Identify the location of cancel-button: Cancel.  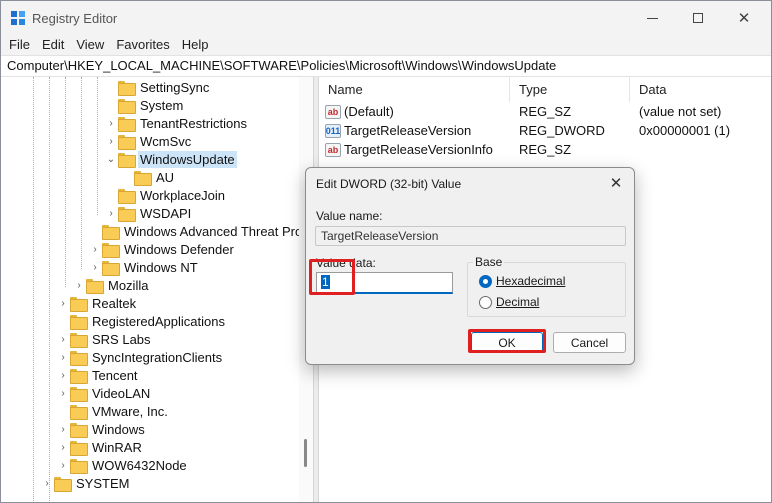
(589, 342).